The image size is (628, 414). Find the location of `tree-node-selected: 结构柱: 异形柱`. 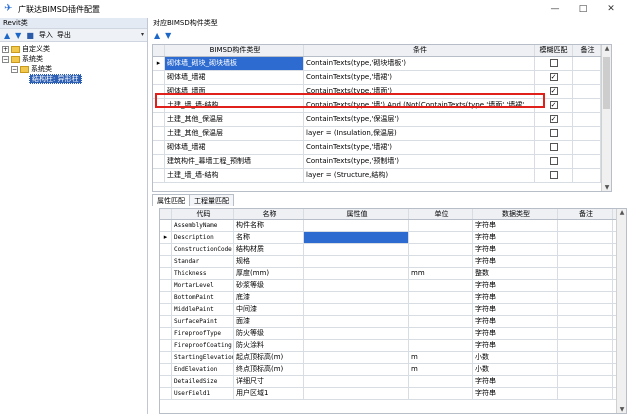

tree-node-selected: 结构柱: 异形柱 is located at coordinates (74, 79).